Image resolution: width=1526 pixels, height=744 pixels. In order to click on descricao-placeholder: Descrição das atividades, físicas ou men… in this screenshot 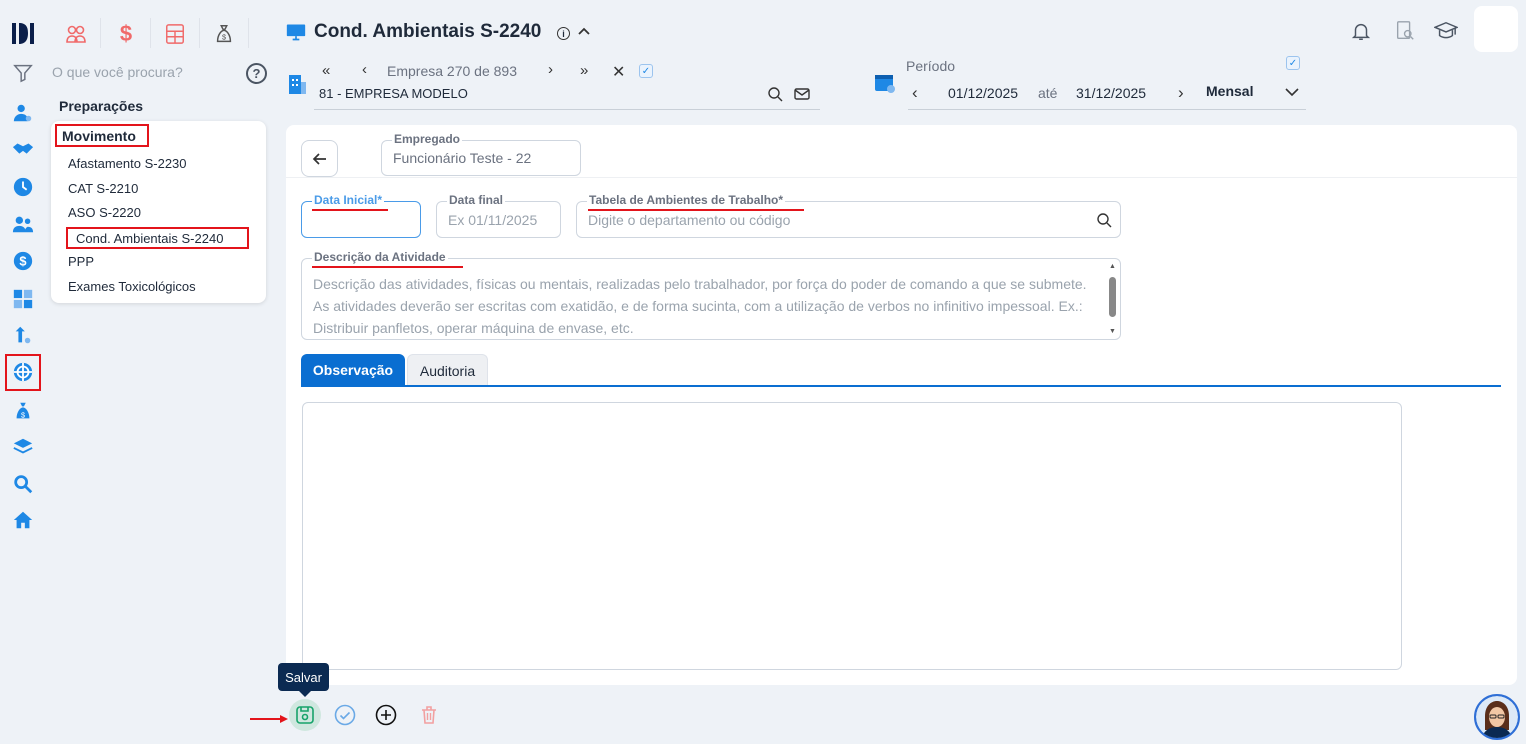, I will do `click(700, 306)`.